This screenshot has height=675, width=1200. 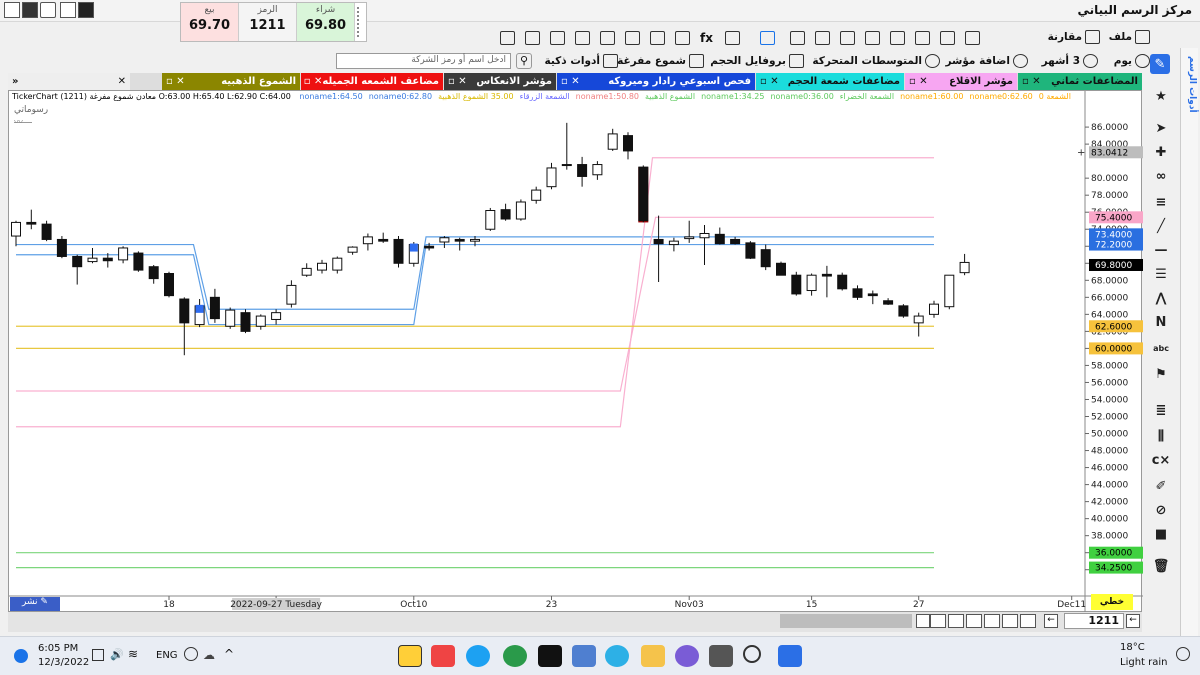 I want to click on remove-icon: c×, so click(x=1161, y=460).